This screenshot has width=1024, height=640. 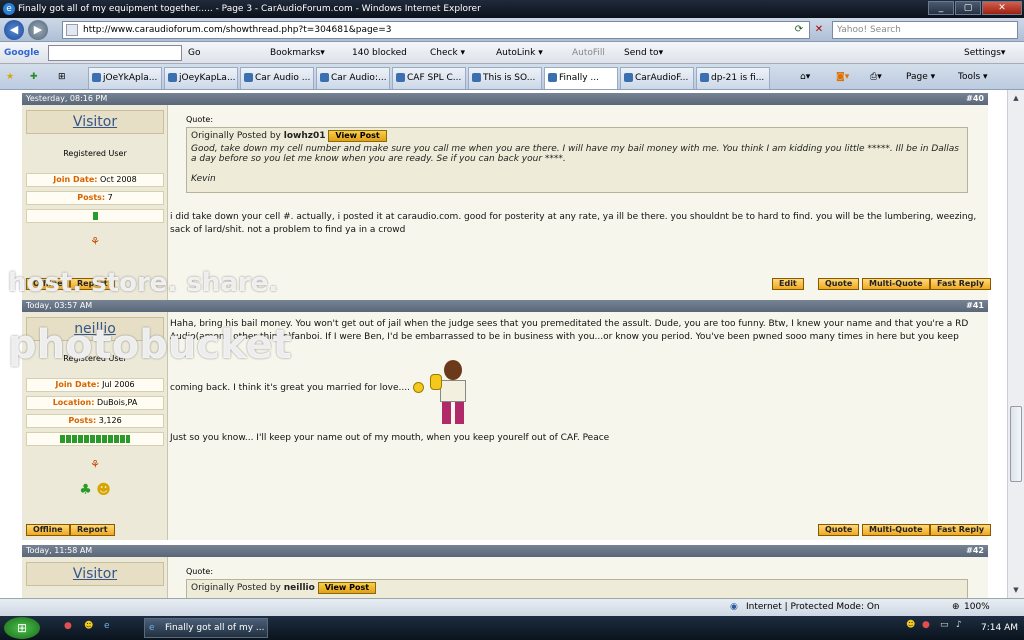 What do you see at coordinates (999, 628) in the screenshot?
I see `clock: 7:14 AM` at bounding box center [999, 628].